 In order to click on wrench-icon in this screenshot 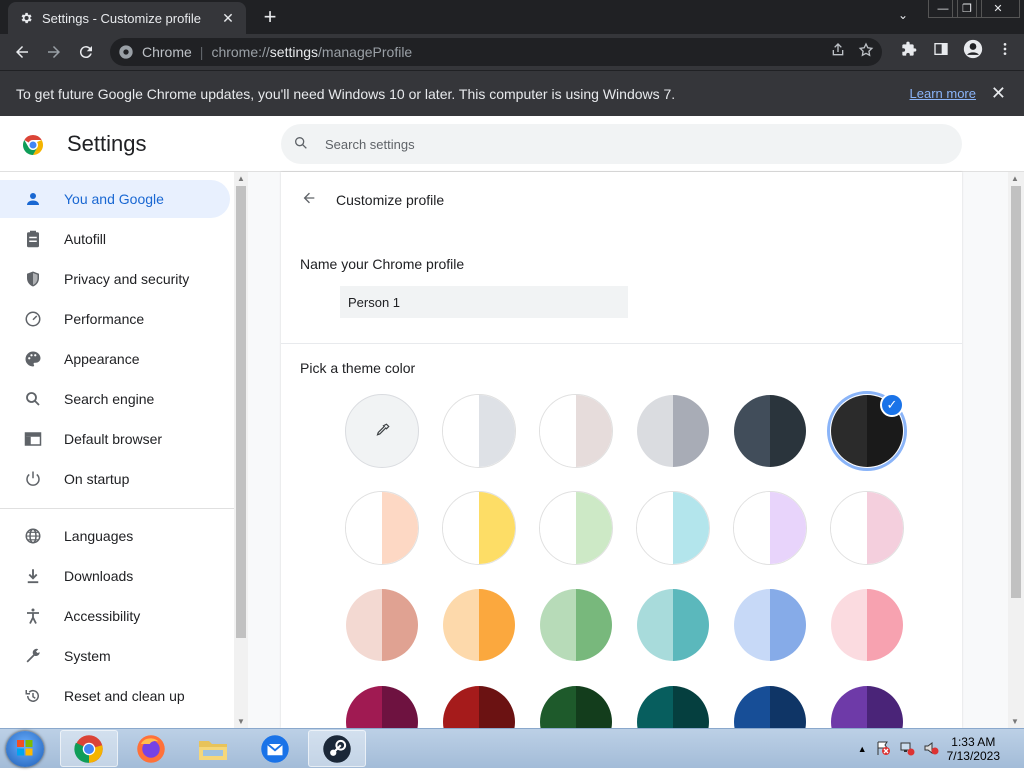, I will do `click(33, 656)`.